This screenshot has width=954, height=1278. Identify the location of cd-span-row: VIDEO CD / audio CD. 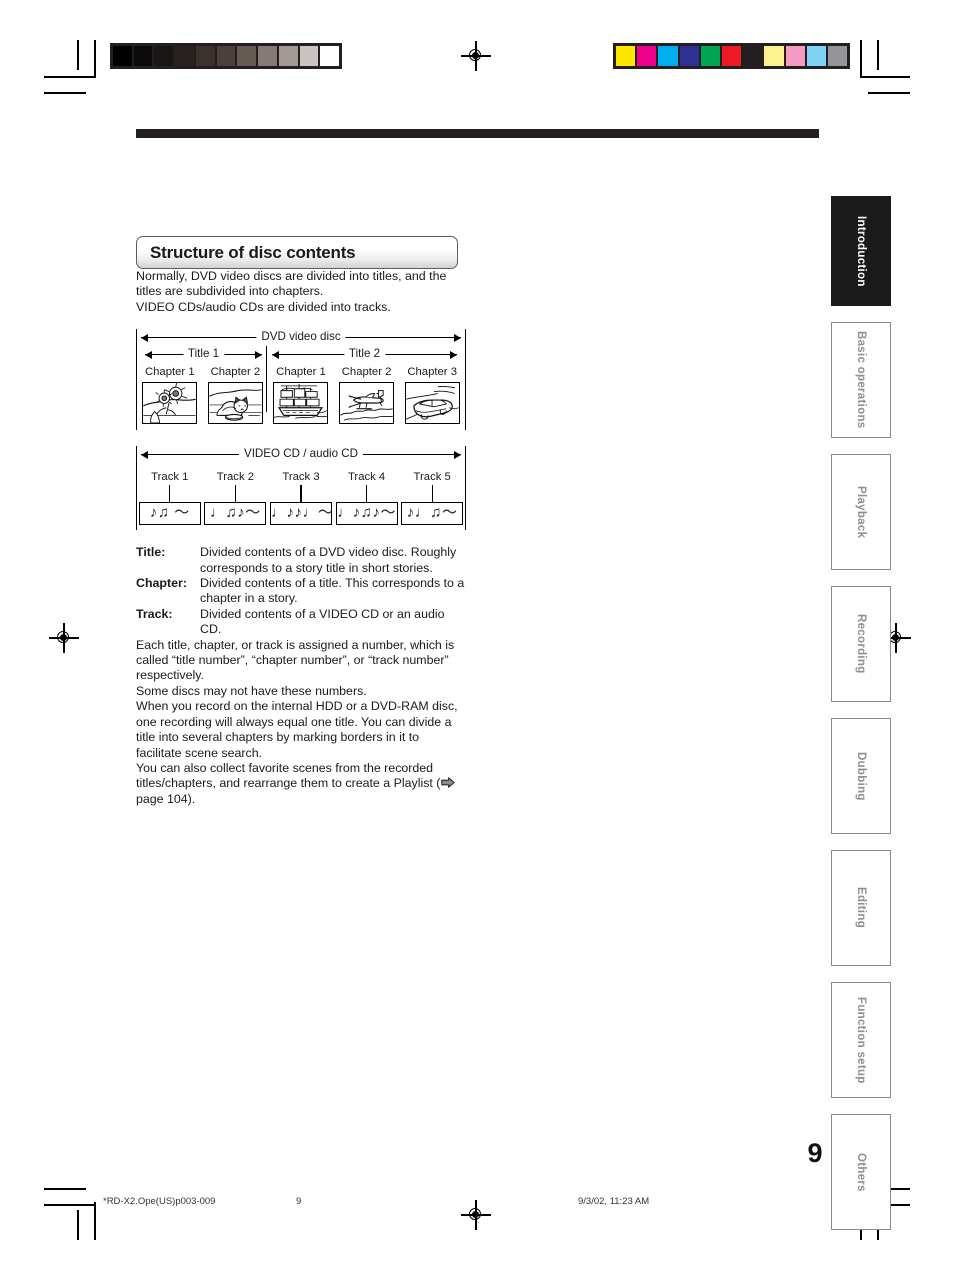
(301, 454).